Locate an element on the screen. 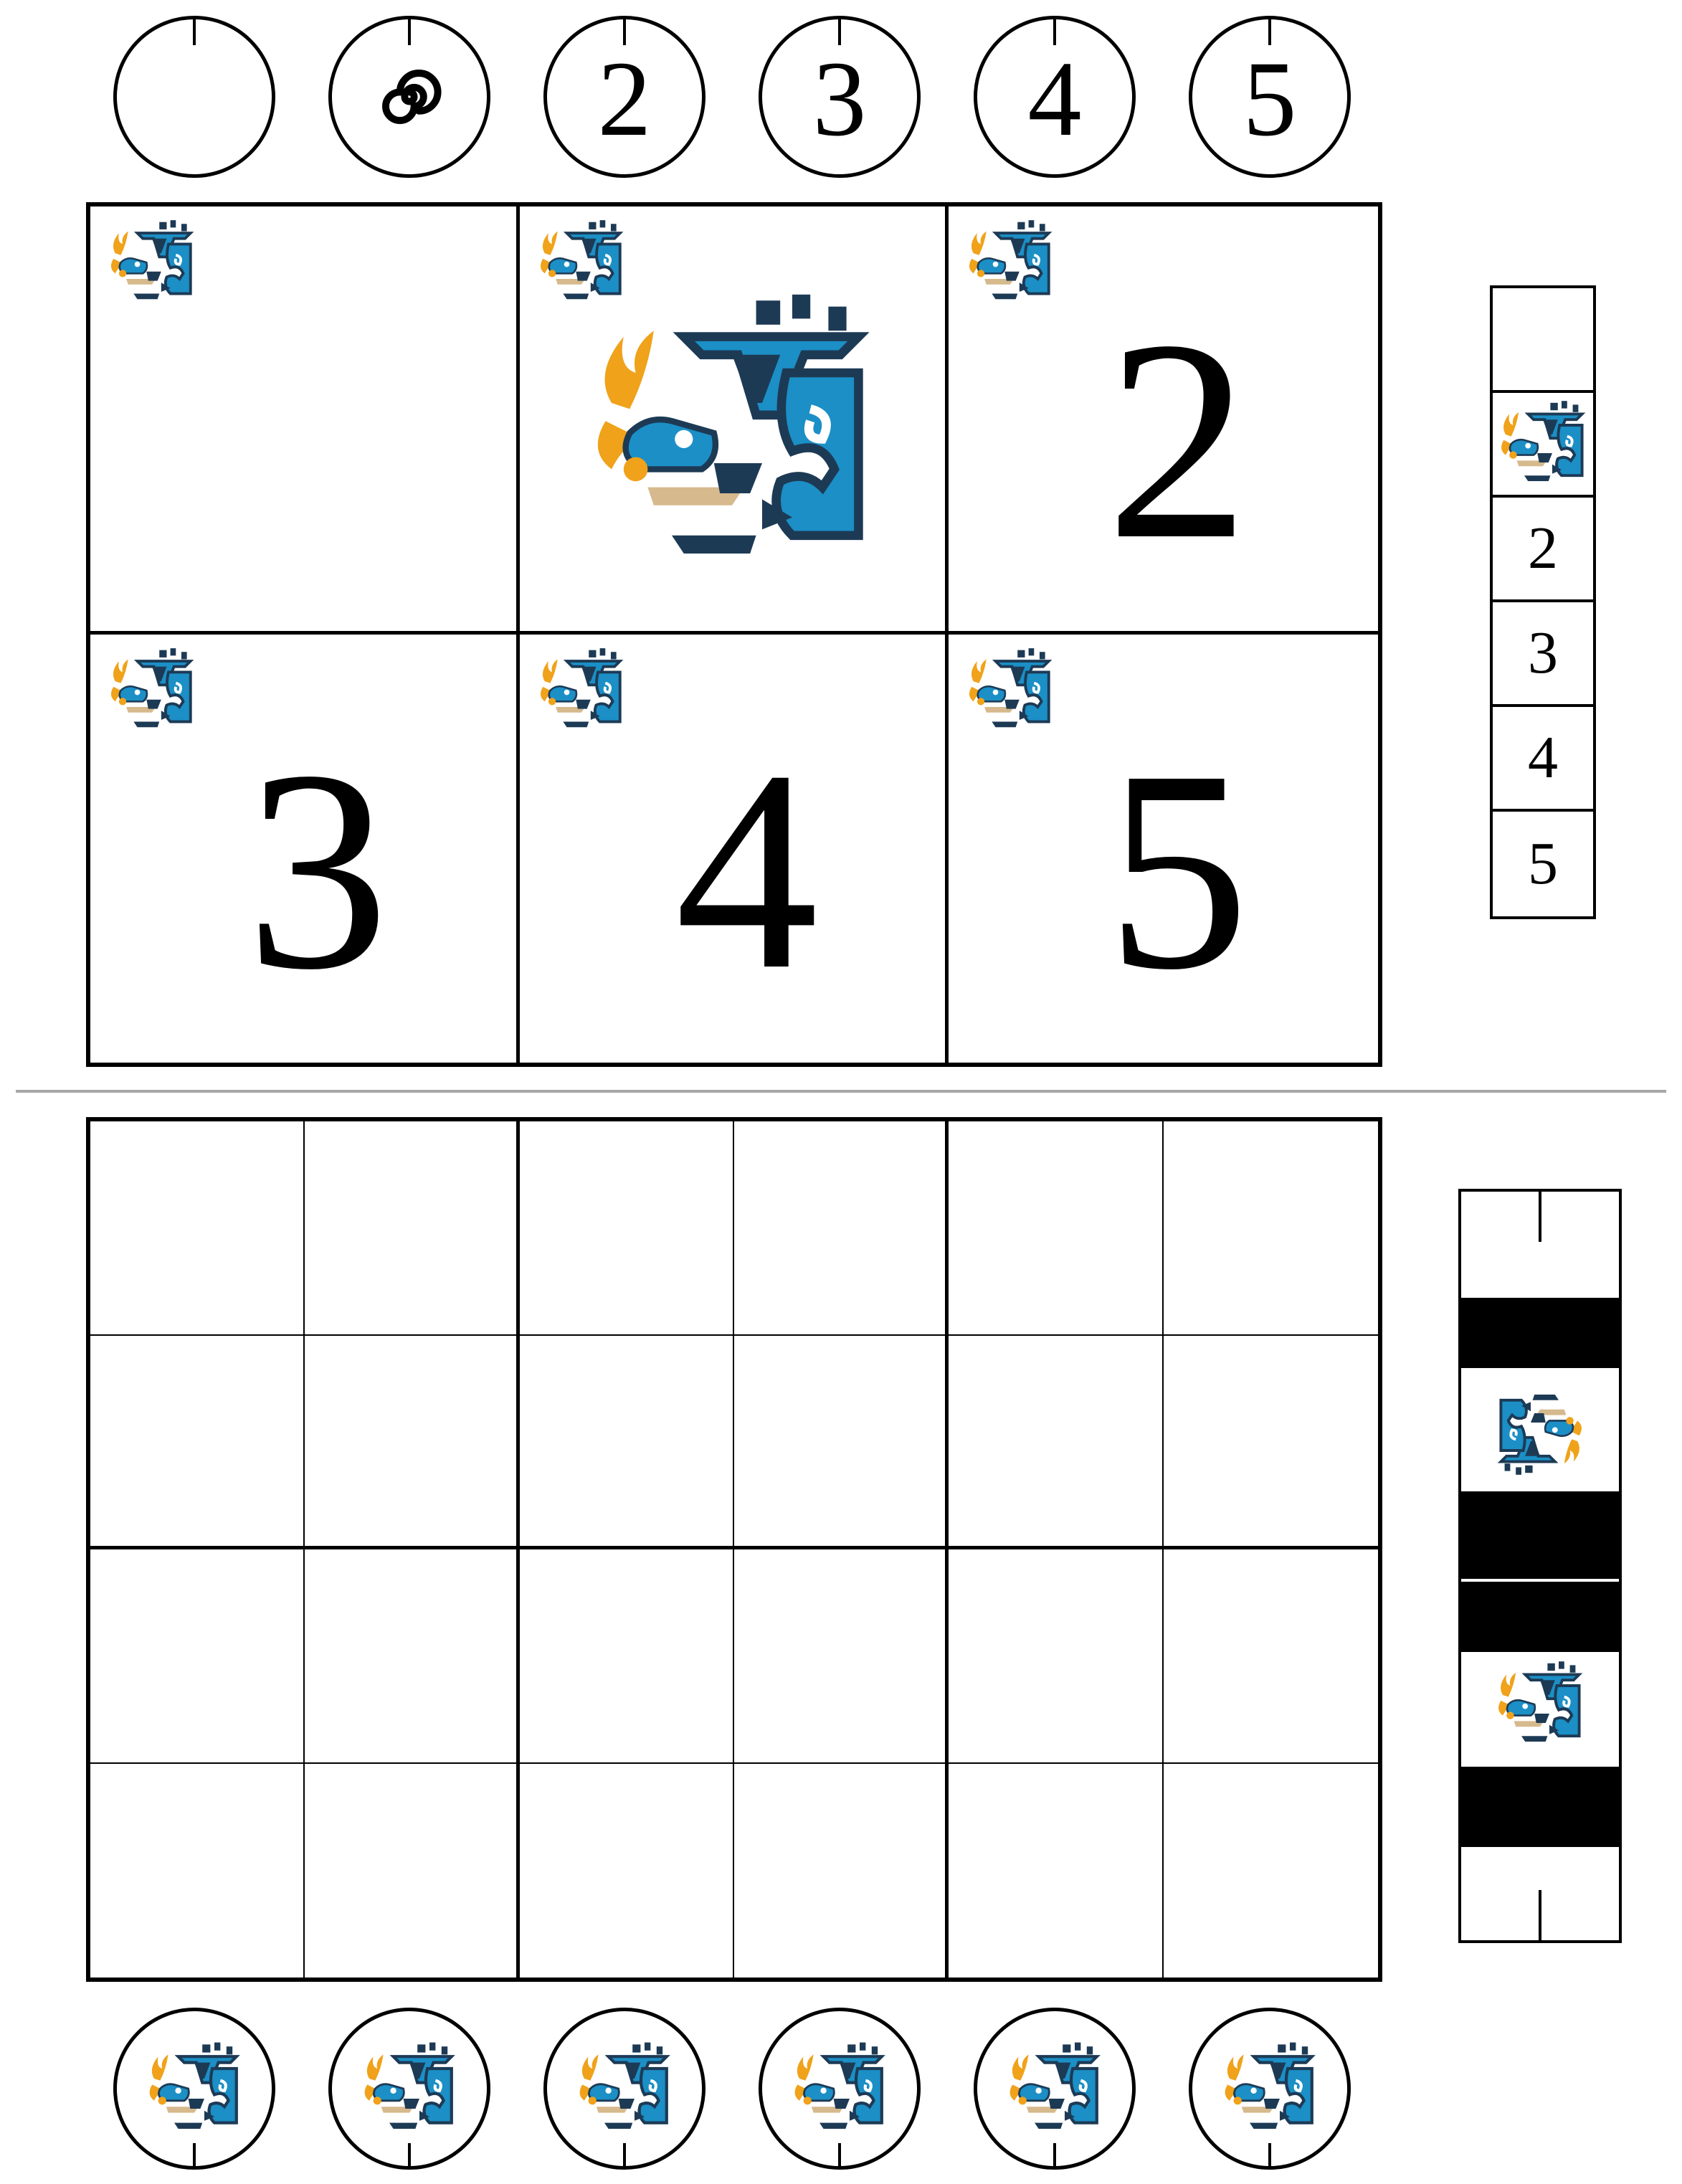 Image resolution: width=1682 pixels, height=2184 pixels. card-blank is located at coordinates (305, 420).